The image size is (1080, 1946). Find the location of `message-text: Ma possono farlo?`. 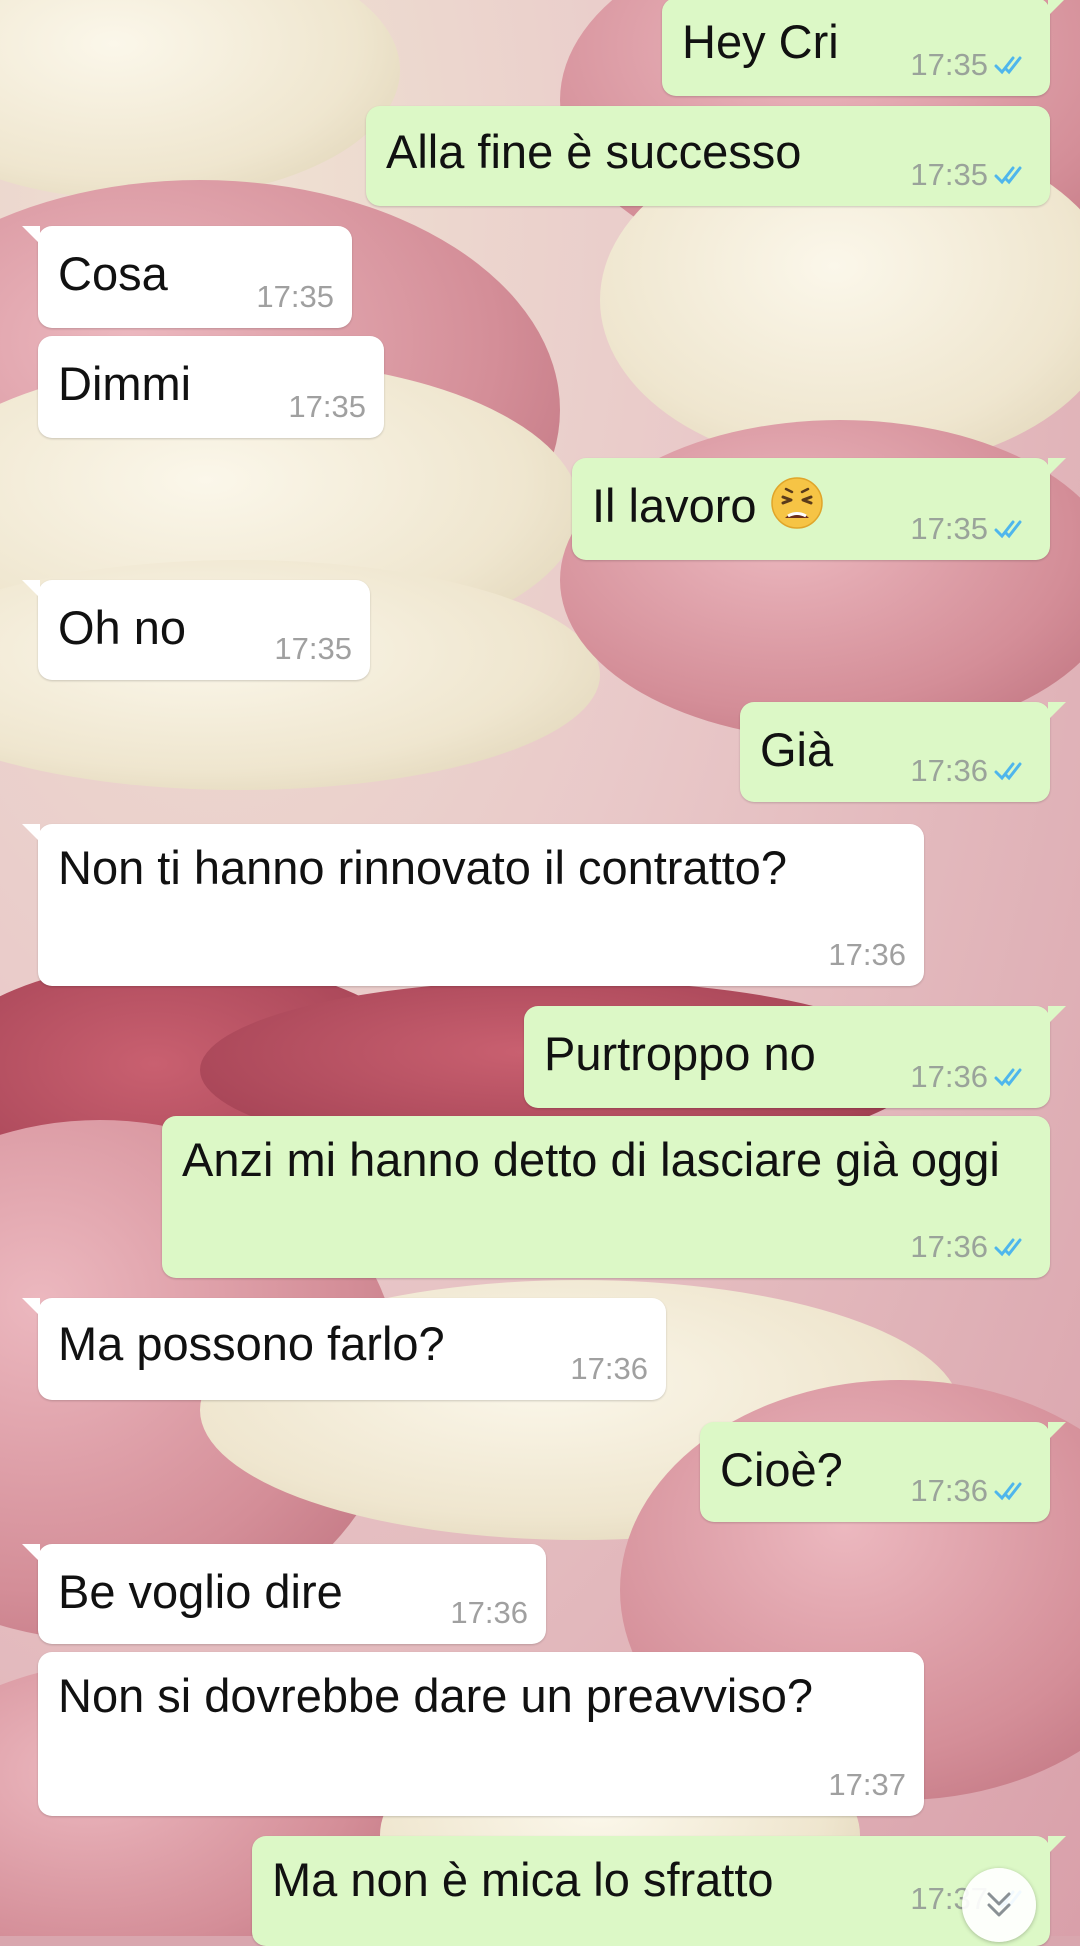

message-text: Ma possono farlo? is located at coordinates (251, 1343).